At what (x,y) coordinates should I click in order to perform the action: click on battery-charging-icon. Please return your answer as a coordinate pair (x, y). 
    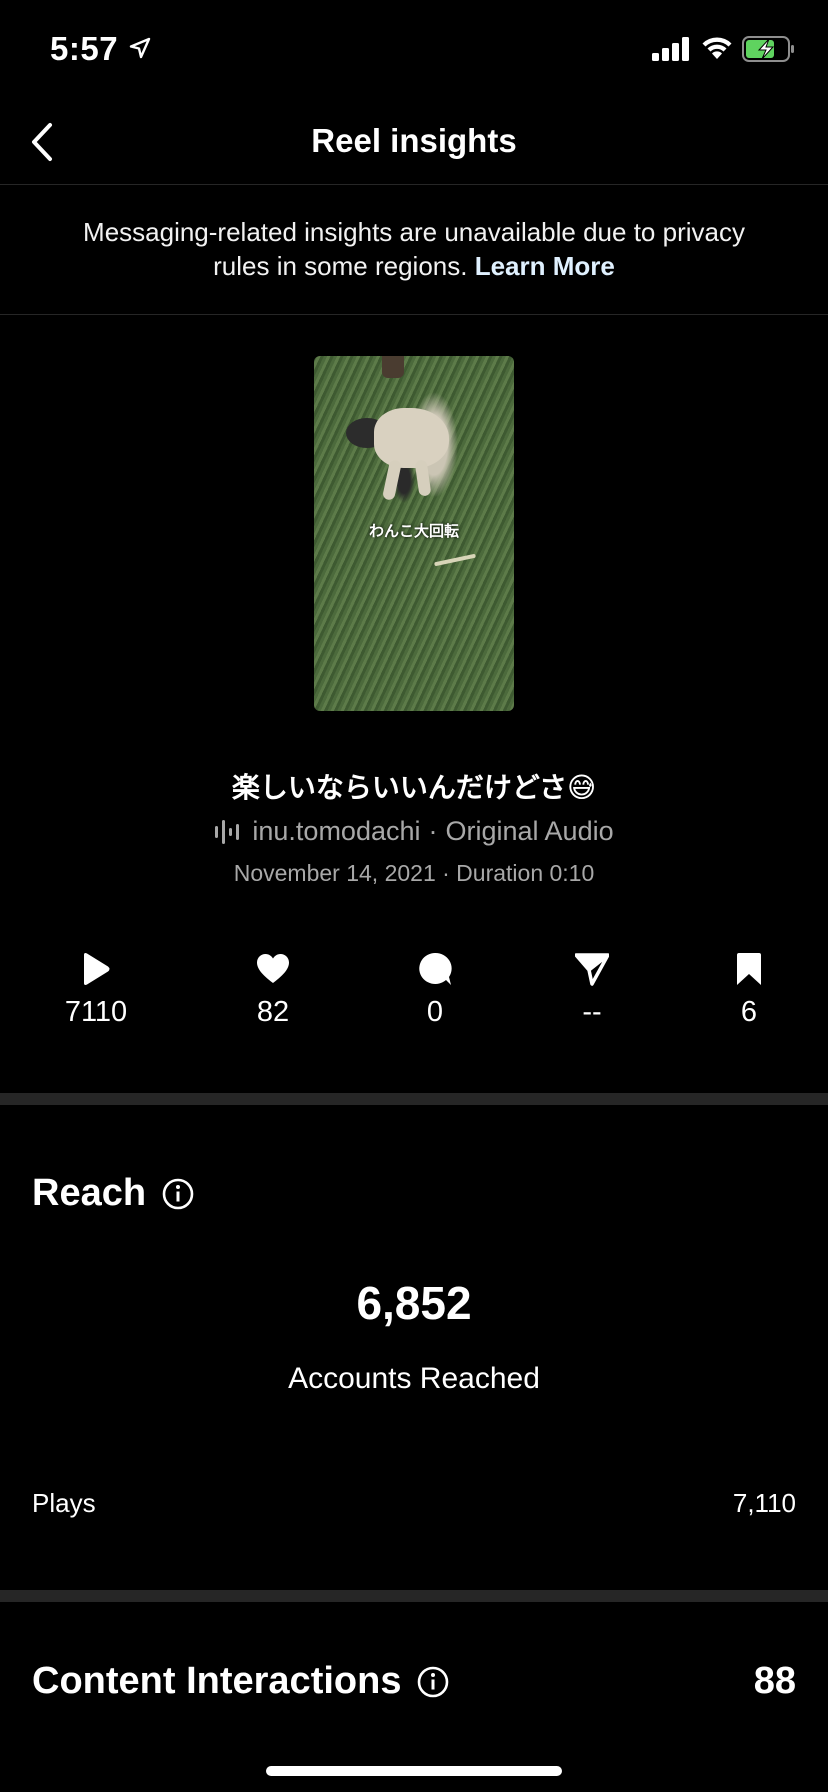
    Looking at the image, I should click on (768, 49).